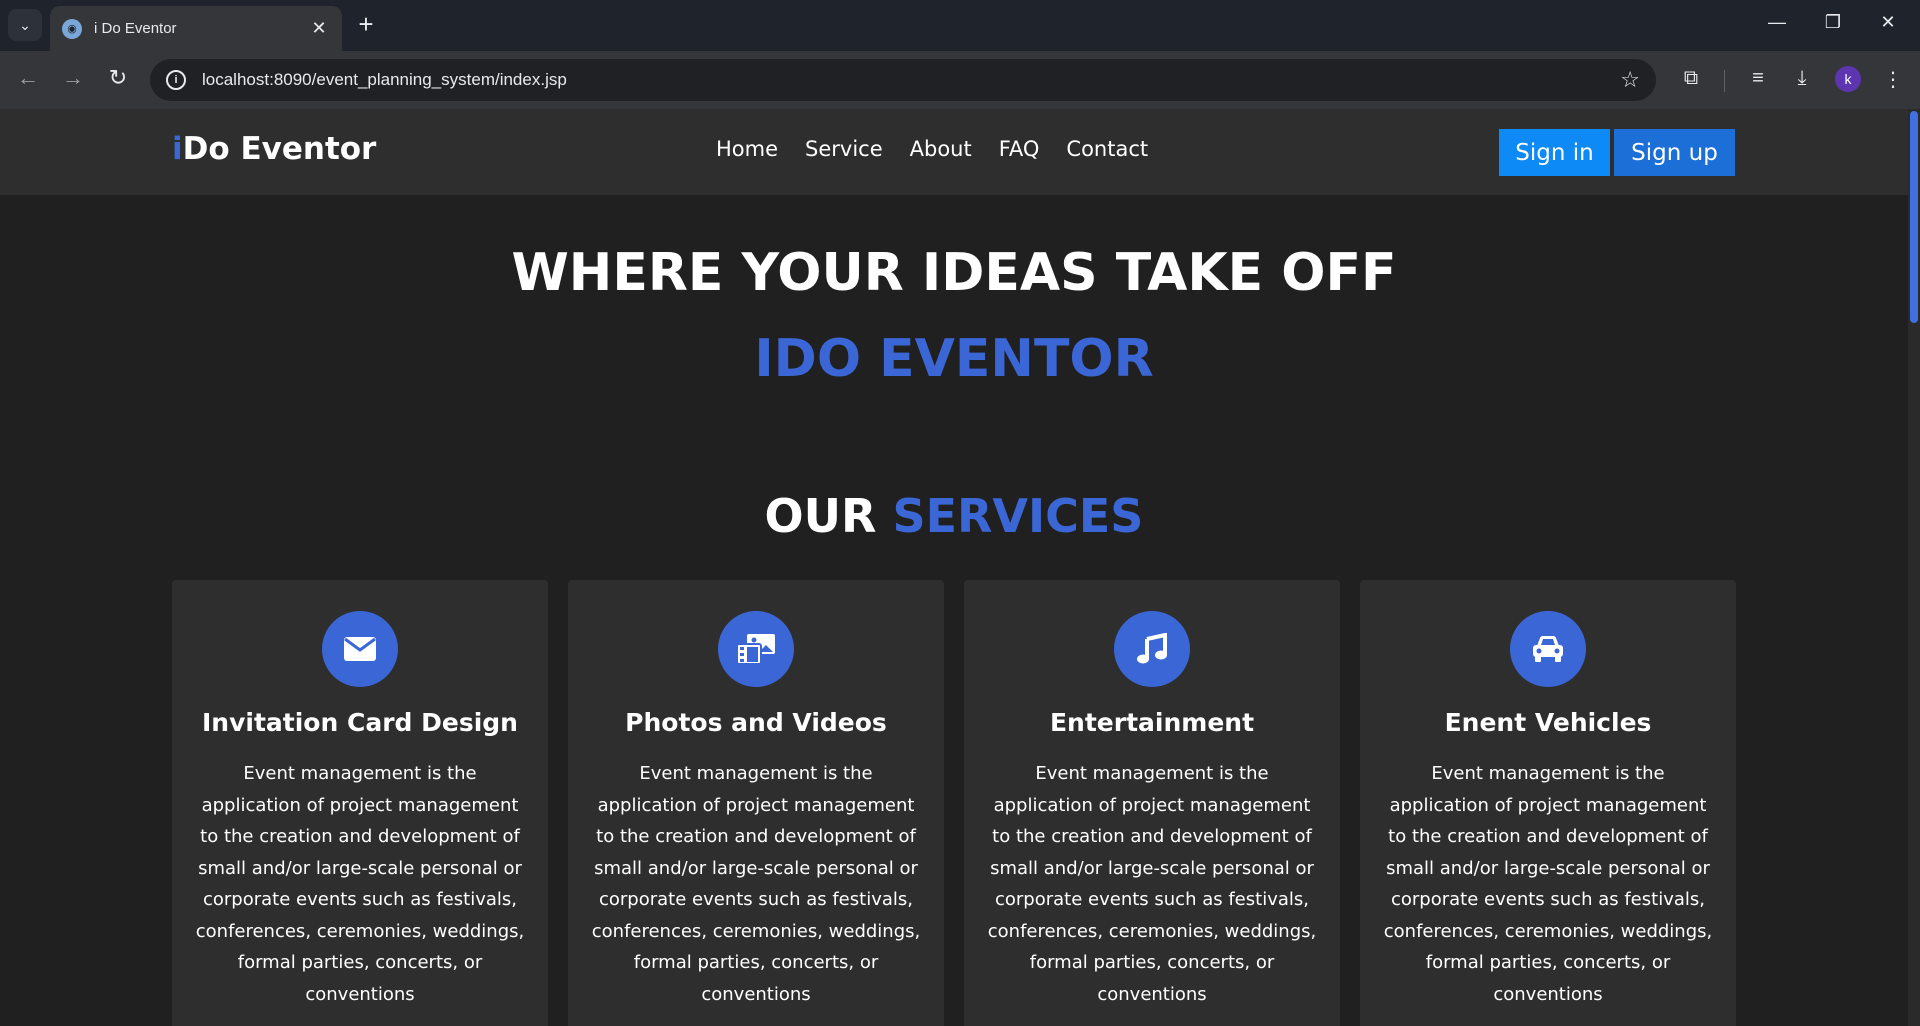  Describe the element at coordinates (1691, 78) in the screenshot. I see `extensions-icon: ⧉` at that location.